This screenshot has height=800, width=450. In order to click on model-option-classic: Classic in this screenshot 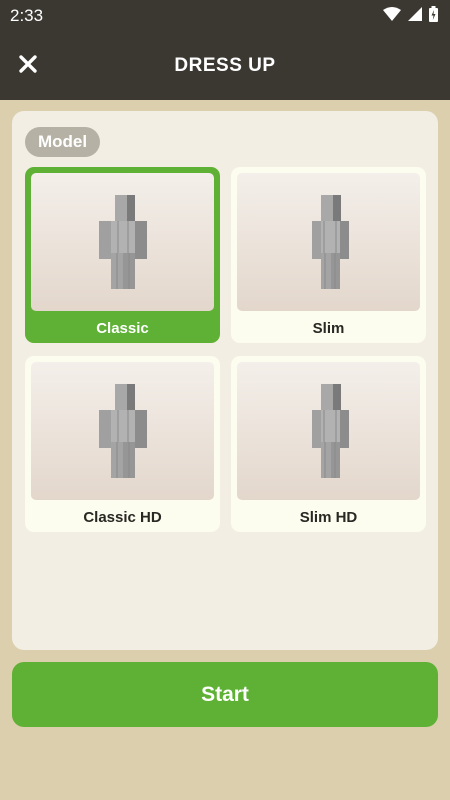, I will do `click(122, 255)`.